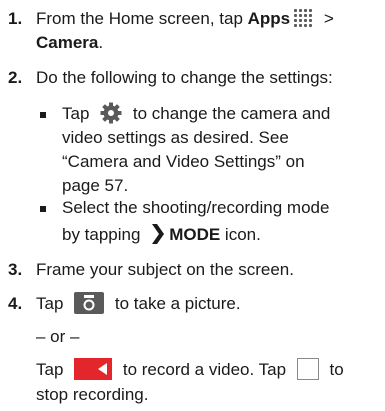  What do you see at coordinates (165, 269) in the screenshot?
I see `step-3-text: Frame your subject on the screen.` at bounding box center [165, 269].